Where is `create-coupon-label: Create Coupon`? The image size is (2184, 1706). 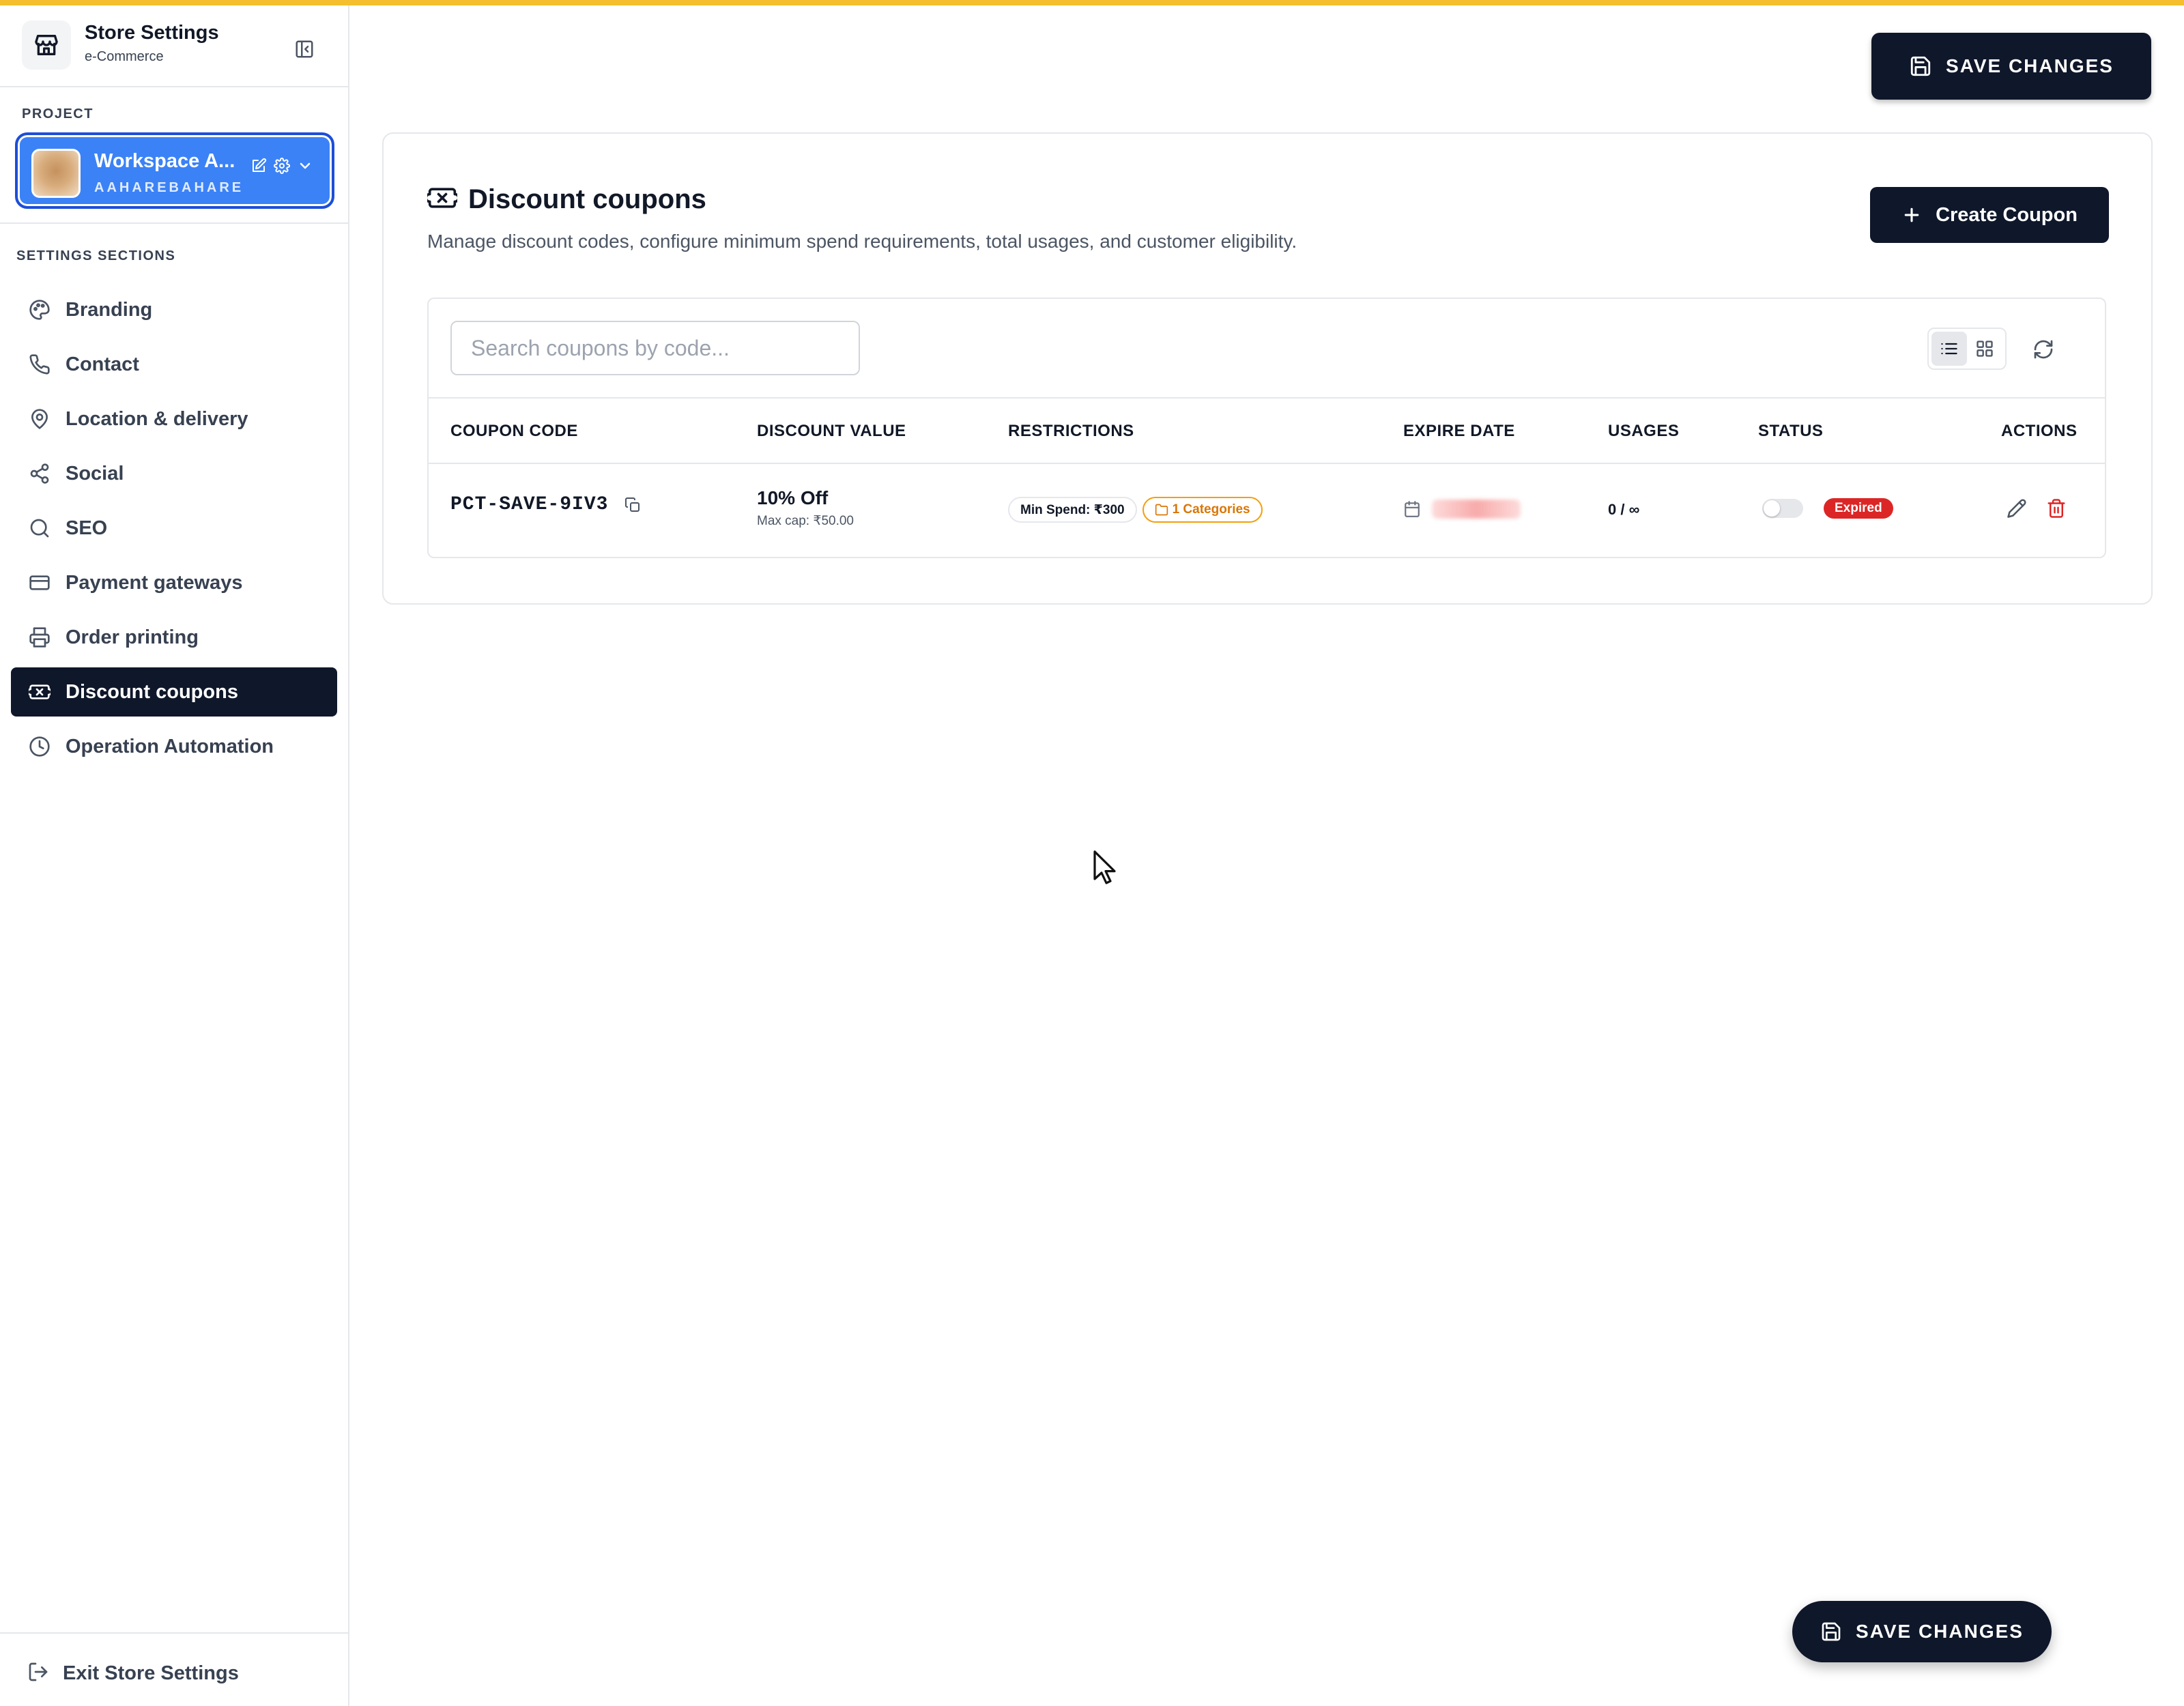
create-coupon-label: Create Coupon is located at coordinates (2007, 214).